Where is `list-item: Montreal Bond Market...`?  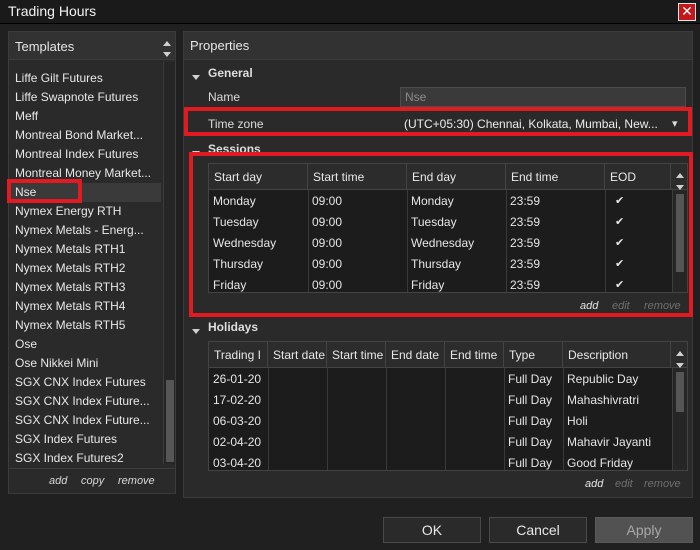 list-item: Montreal Bond Market... is located at coordinates (85, 135).